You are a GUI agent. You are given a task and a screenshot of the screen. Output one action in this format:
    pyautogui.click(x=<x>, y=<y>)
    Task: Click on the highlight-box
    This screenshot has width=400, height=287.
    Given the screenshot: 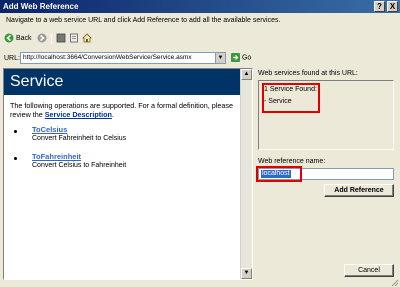 What is the action you would take?
    pyautogui.click(x=279, y=174)
    